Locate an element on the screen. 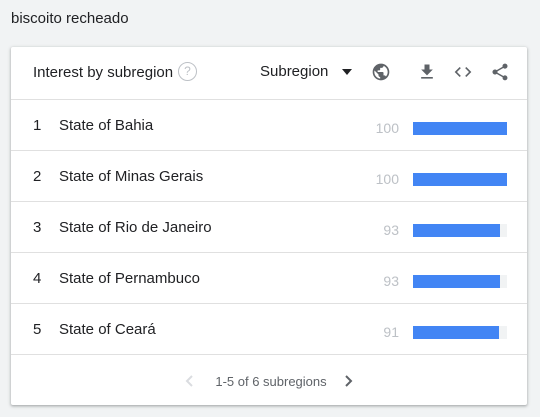 This screenshot has height=417, width=540. table-row: 4 State of Pernambuco 93 is located at coordinates (269, 278).